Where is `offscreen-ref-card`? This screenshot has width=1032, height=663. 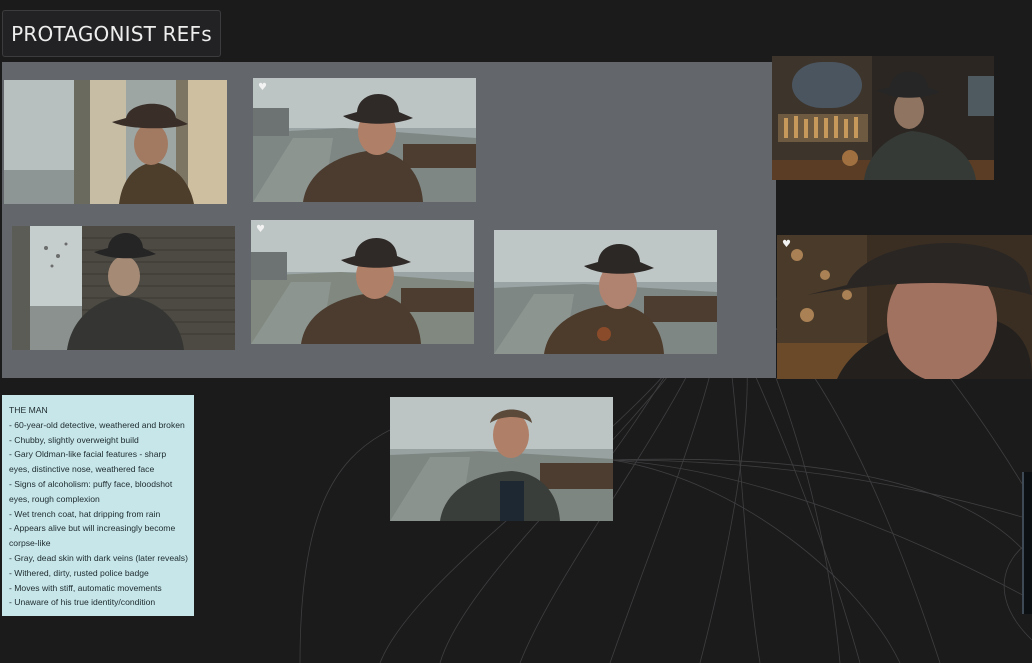 offscreen-ref-card is located at coordinates (1027, 543).